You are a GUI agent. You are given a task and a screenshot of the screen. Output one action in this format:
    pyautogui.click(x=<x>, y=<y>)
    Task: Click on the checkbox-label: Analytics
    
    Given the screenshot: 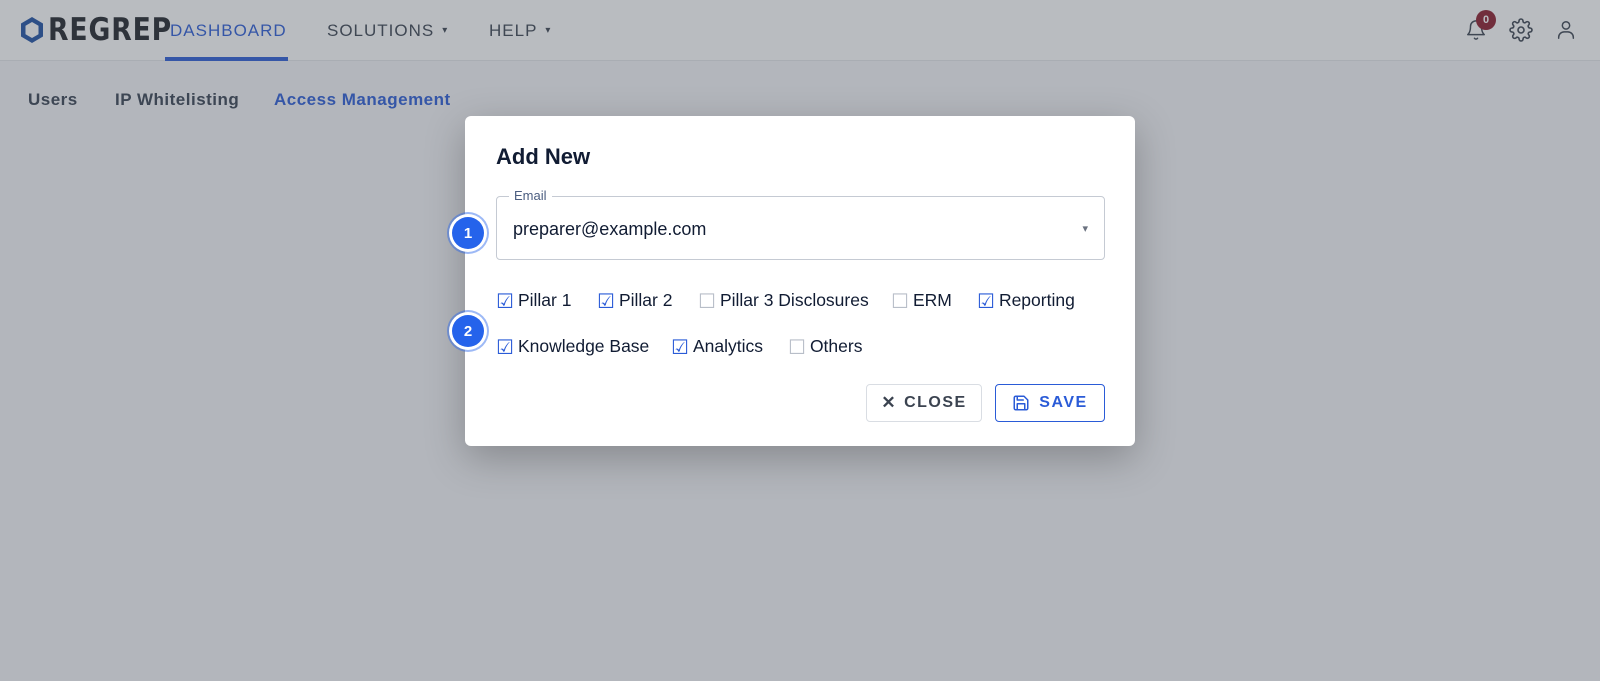 What is the action you would take?
    pyautogui.click(x=727, y=346)
    